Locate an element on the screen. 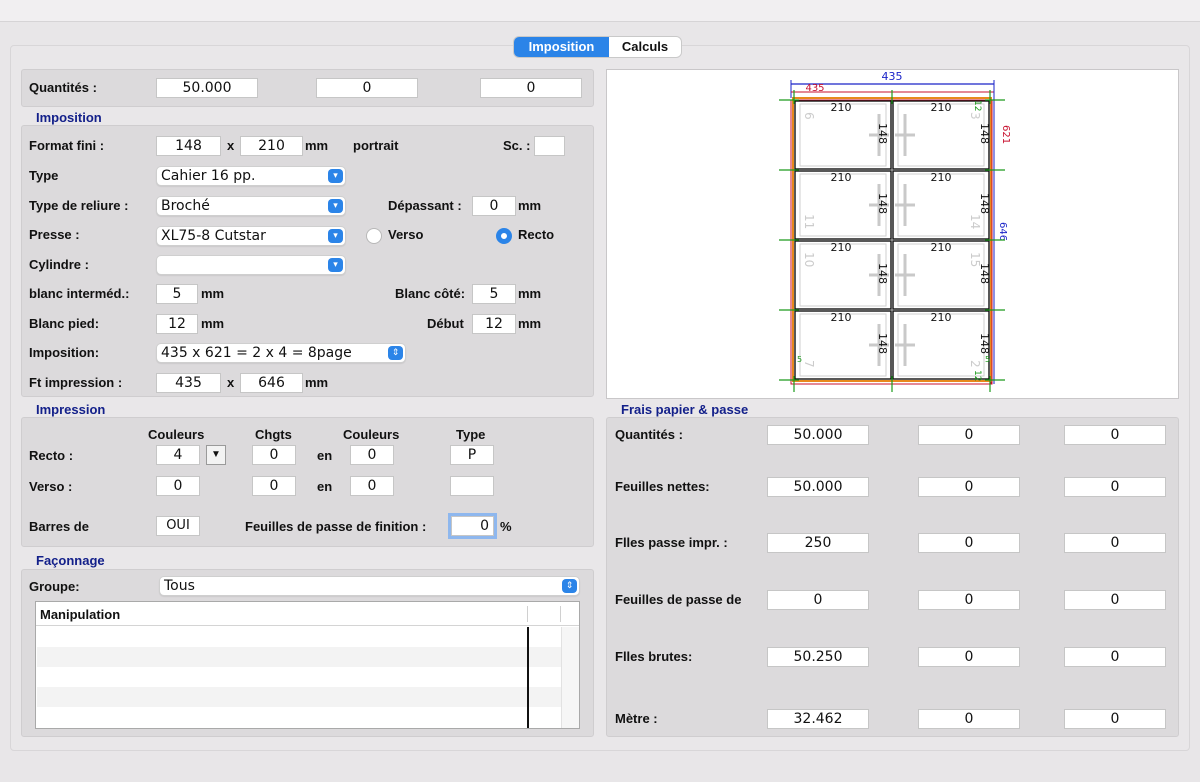 The image size is (1200, 782). format-height-field: 210 is located at coordinates (271, 146).